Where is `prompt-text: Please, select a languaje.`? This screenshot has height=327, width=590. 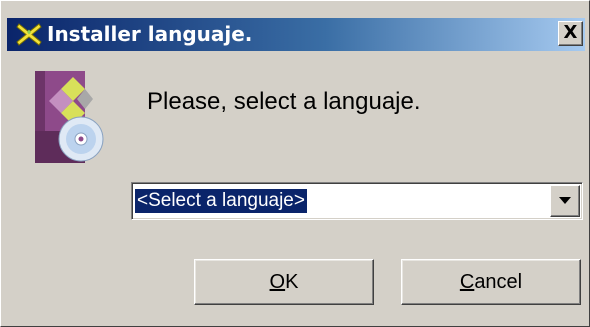
prompt-text: Please, select a languaje. is located at coordinates (284, 101).